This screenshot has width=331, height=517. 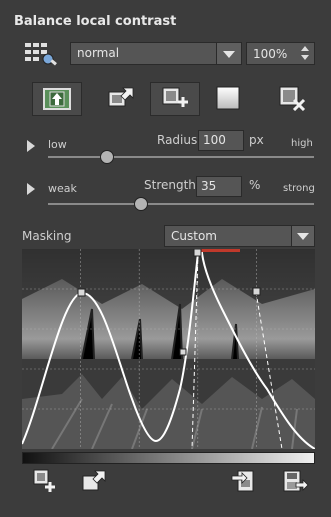 I want to click on strength-label: Strength, so click(x=170, y=185).